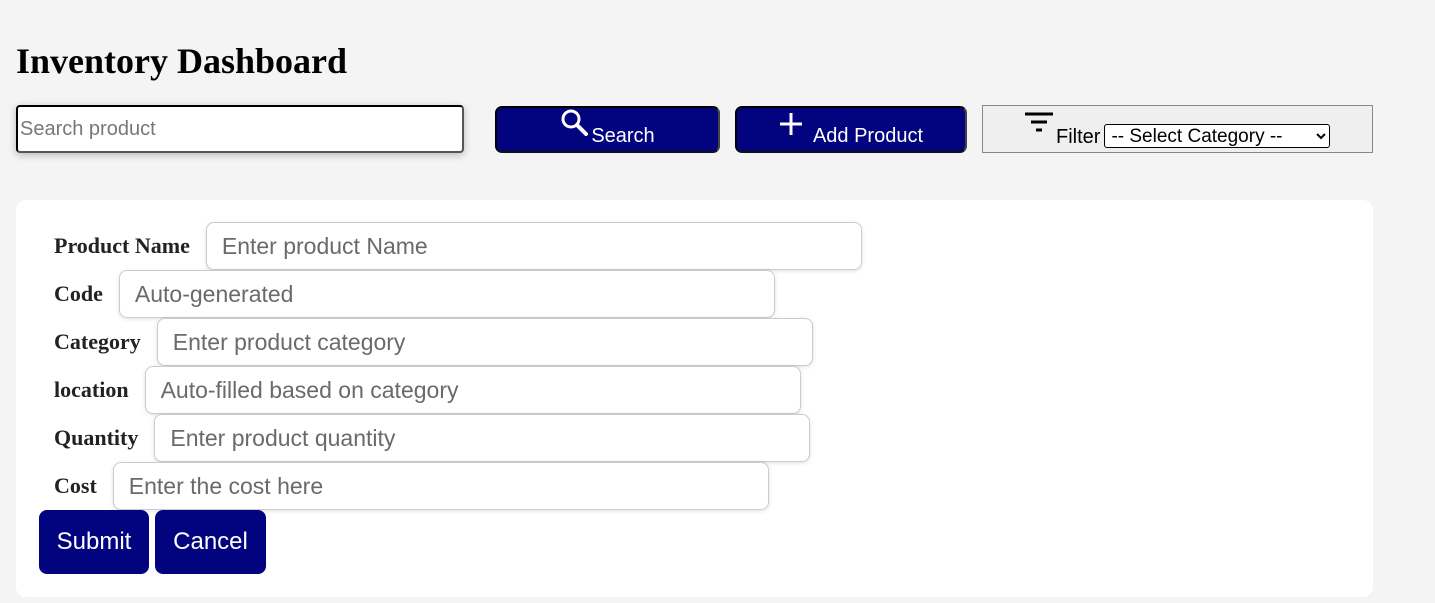 The width and height of the screenshot is (1435, 603). I want to click on form-row-category: Category, so click(433, 342).